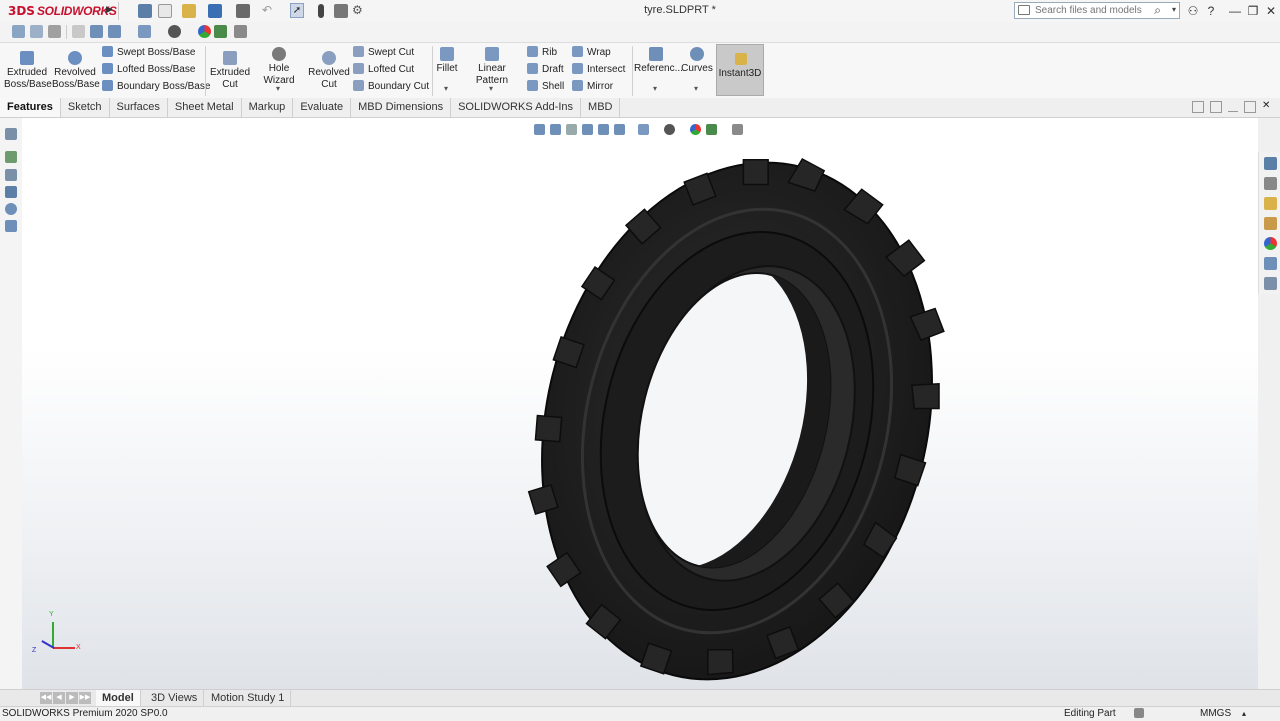  Describe the element at coordinates (601, 107) in the screenshot. I see `tab-mbd: MBD` at that location.